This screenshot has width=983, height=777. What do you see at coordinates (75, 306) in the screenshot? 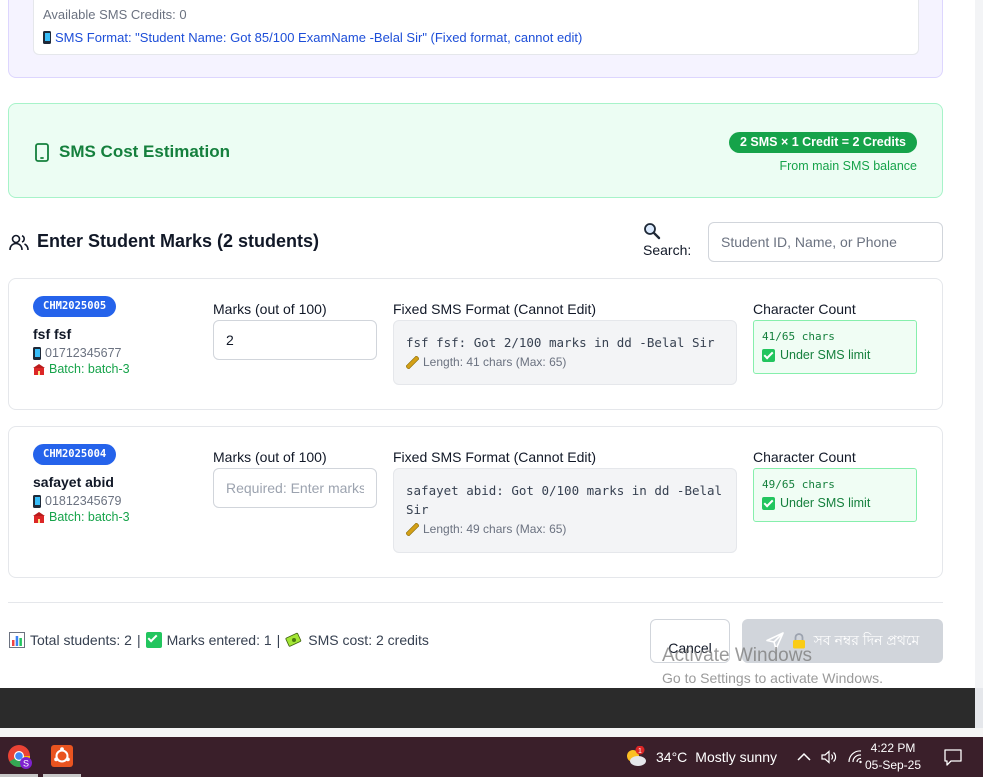
I see `student-id-badge: CHM2025005` at bounding box center [75, 306].